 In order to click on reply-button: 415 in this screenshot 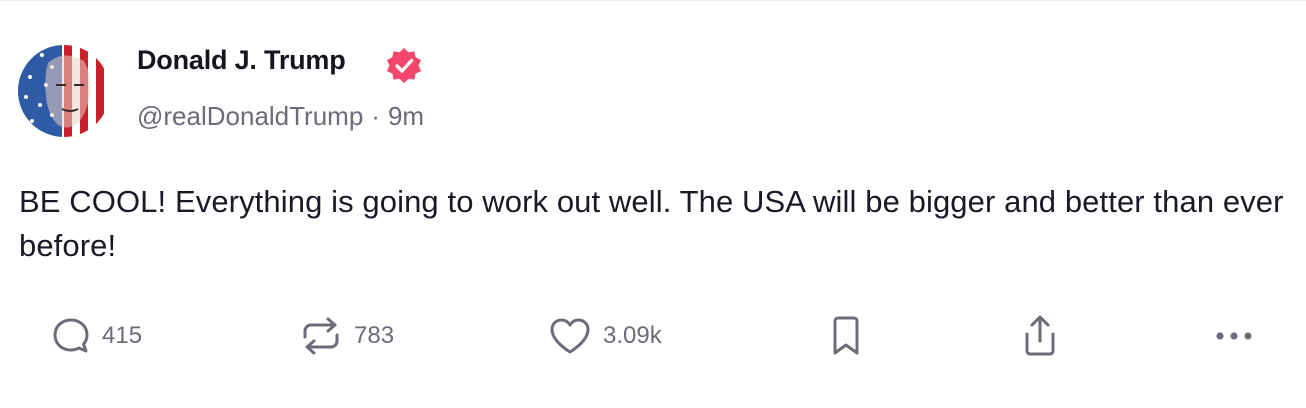, I will do `click(96, 336)`.